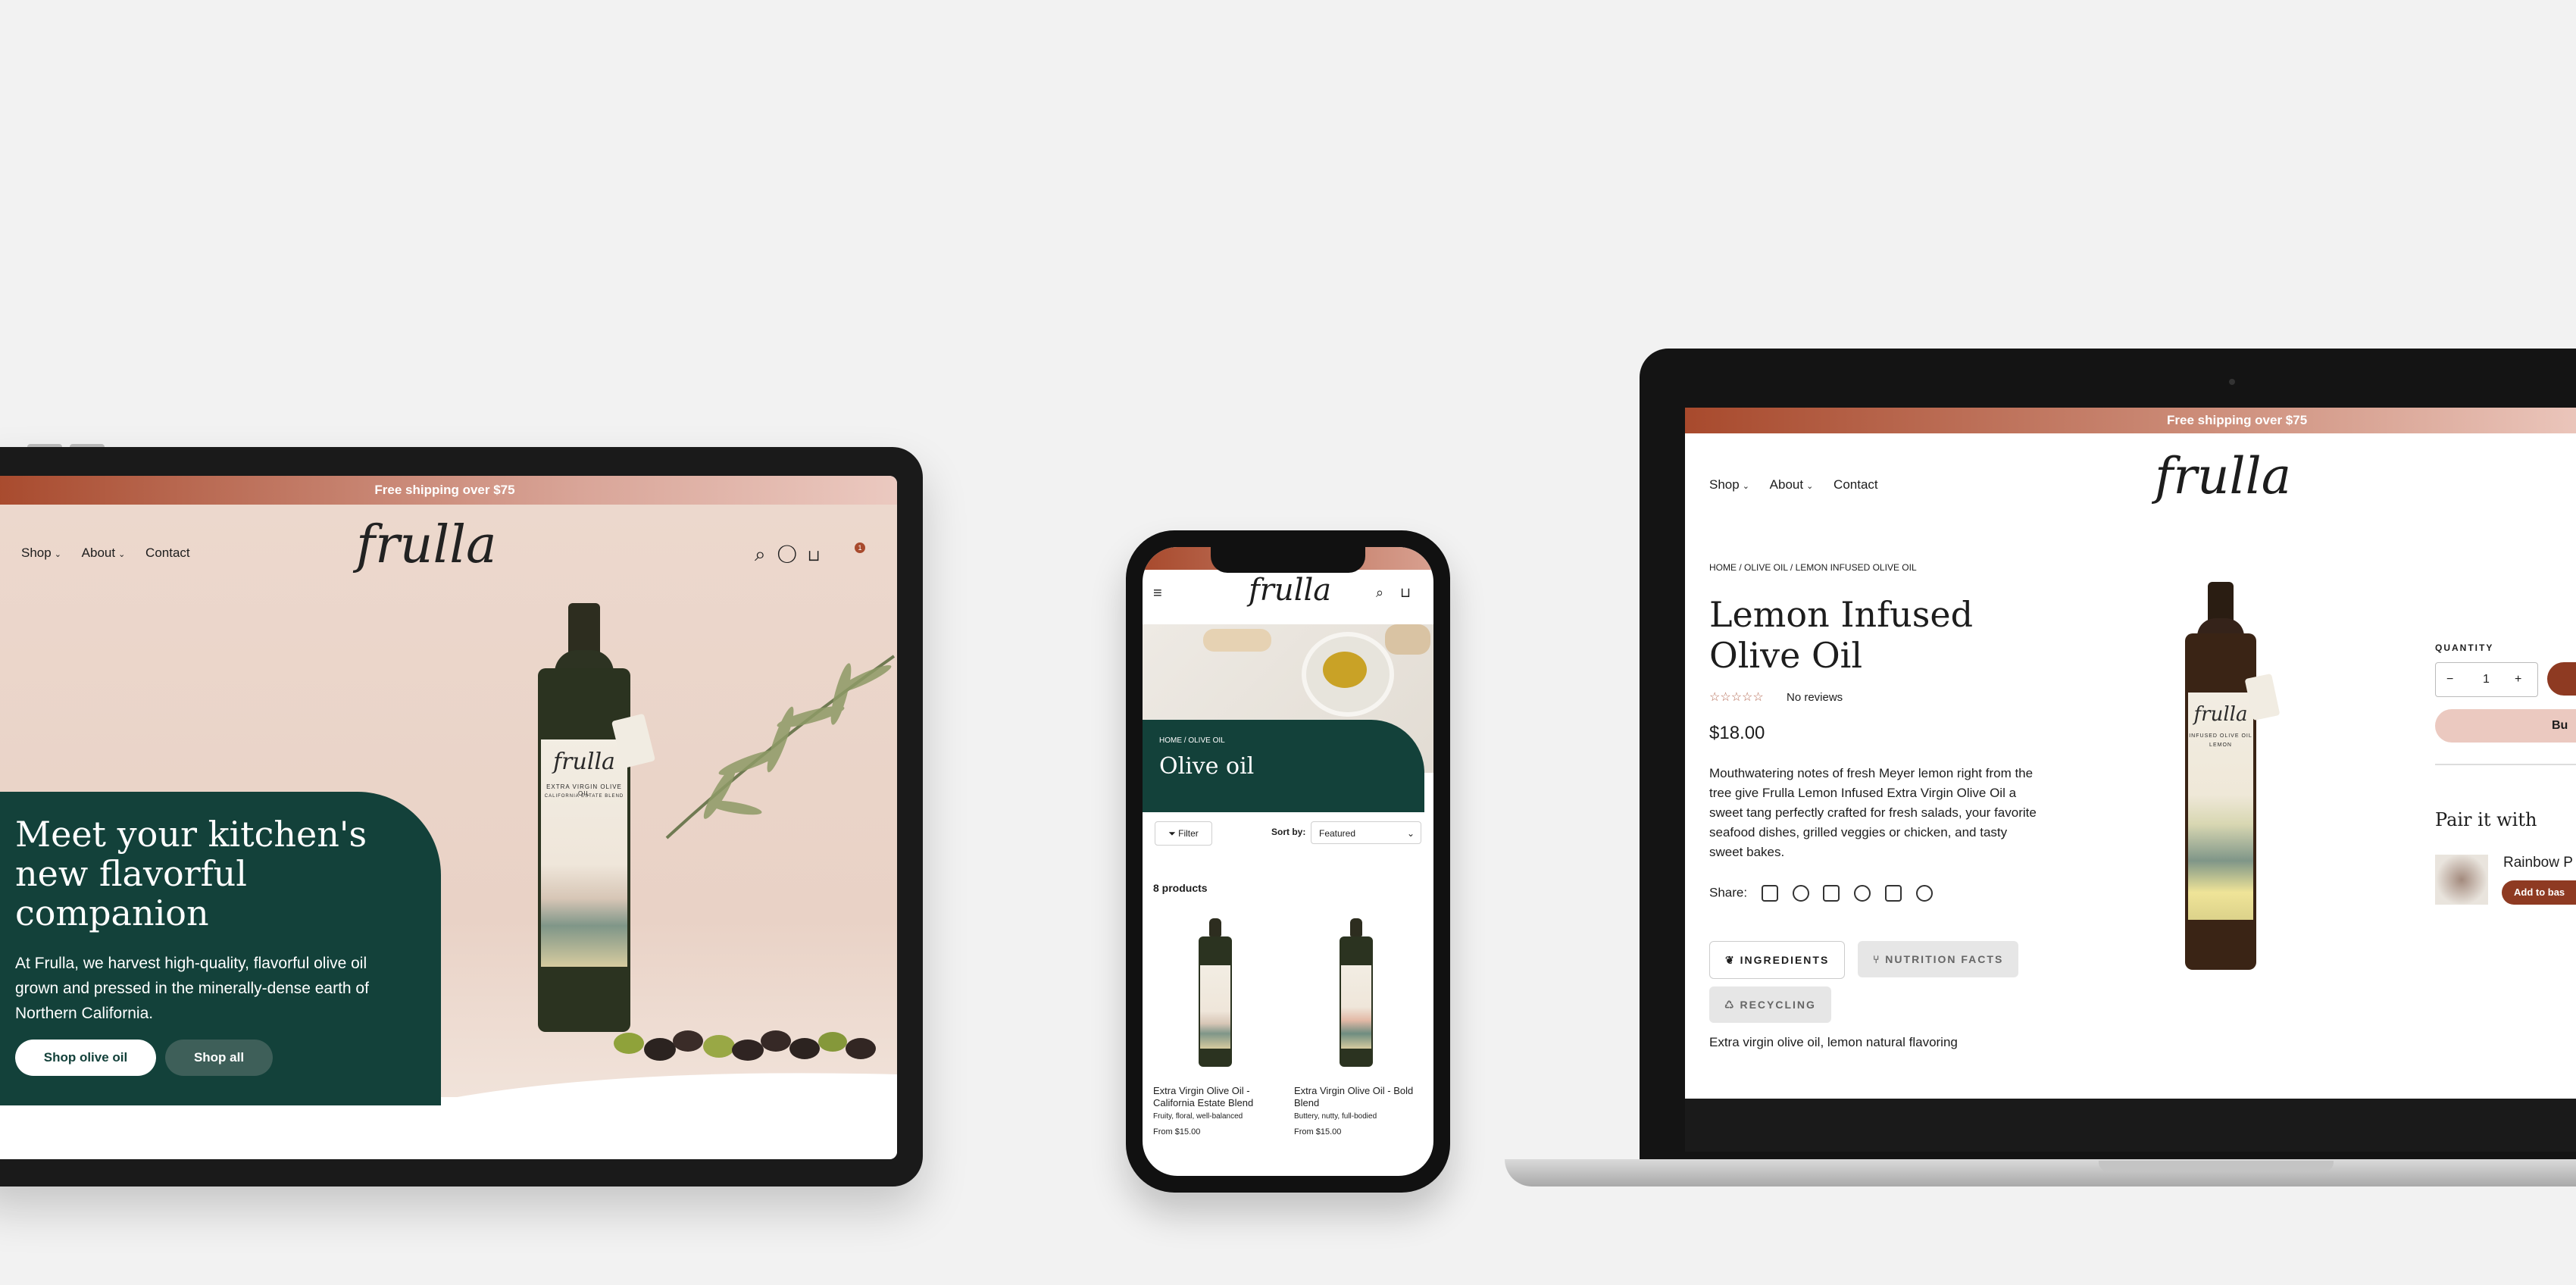 The width and height of the screenshot is (2576, 1285). What do you see at coordinates (1288, 832) in the screenshot?
I see `sort-label: Sort by:` at bounding box center [1288, 832].